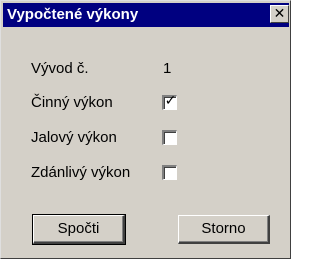  I want to click on title-bar: Vypočtené výkony ✕, so click(146, 15).